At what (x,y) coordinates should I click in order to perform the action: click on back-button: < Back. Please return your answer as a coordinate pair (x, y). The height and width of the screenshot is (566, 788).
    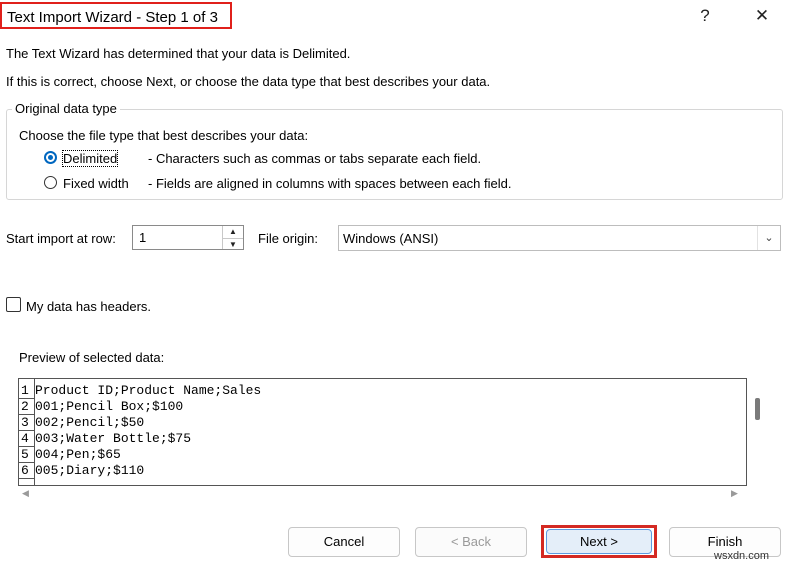
    Looking at the image, I should click on (471, 542).